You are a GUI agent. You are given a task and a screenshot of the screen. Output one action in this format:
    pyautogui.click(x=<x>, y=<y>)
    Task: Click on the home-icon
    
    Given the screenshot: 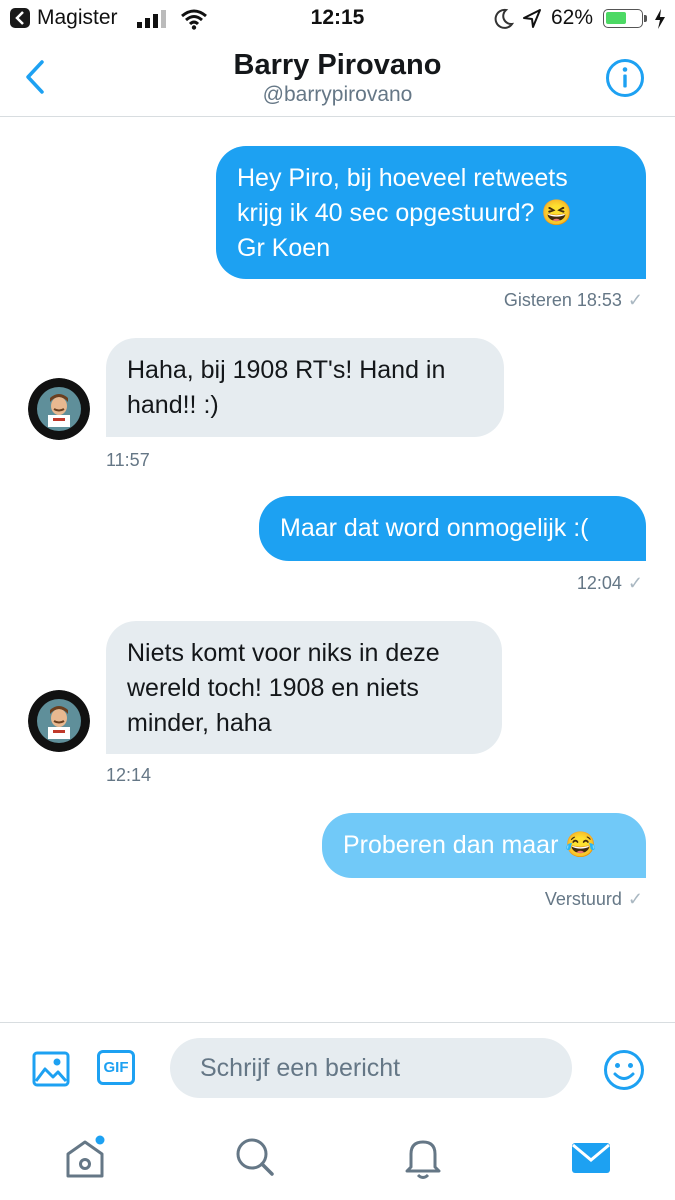 What is the action you would take?
    pyautogui.click(x=87, y=1157)
    